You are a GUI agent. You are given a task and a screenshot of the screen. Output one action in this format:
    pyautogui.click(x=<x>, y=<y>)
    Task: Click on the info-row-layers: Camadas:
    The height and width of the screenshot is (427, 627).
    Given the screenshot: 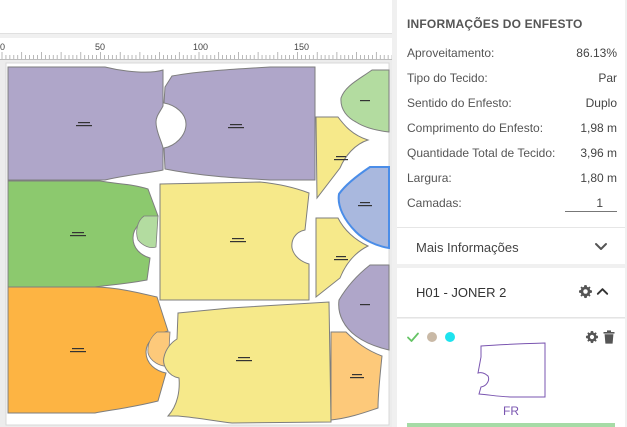 What is the action you would take?
    pyautogui.click(x=512, y=205)
    